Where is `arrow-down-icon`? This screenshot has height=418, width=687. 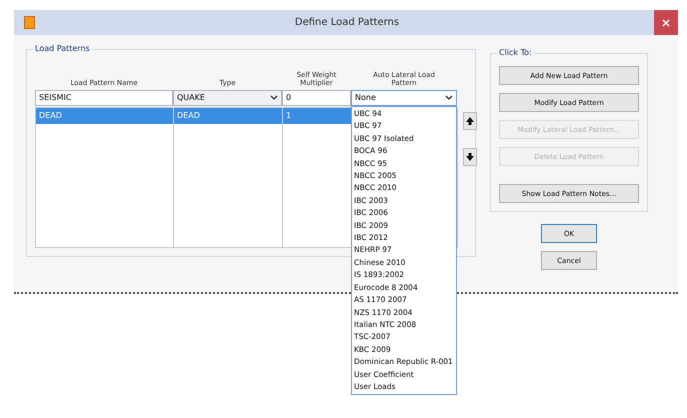 arrow-down-icon is located at coordinates (470, 157).